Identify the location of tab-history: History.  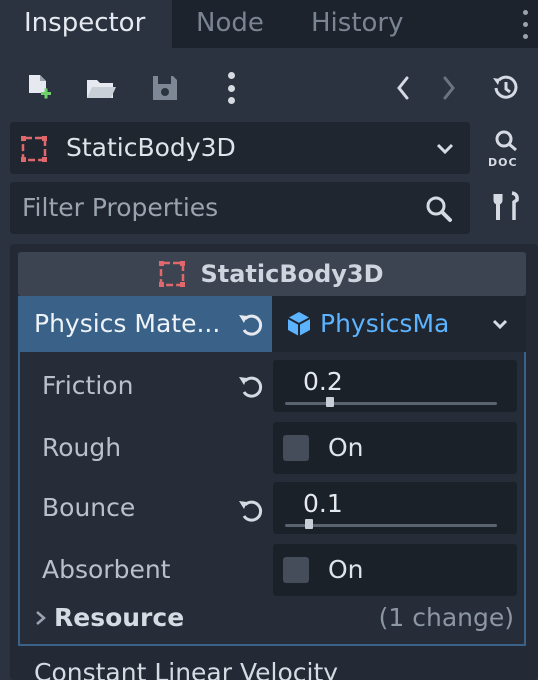
(357, 24).